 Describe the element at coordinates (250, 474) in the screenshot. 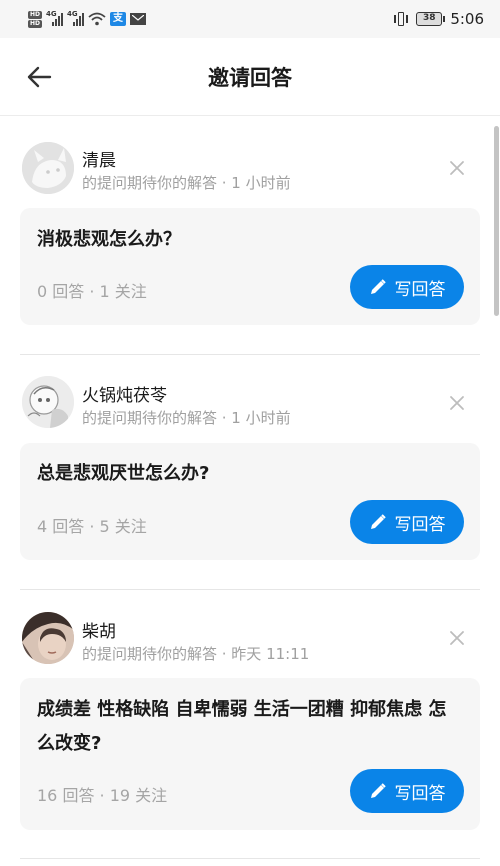

I see `question-title: 总是悲观厌世怎么办?` at that location.